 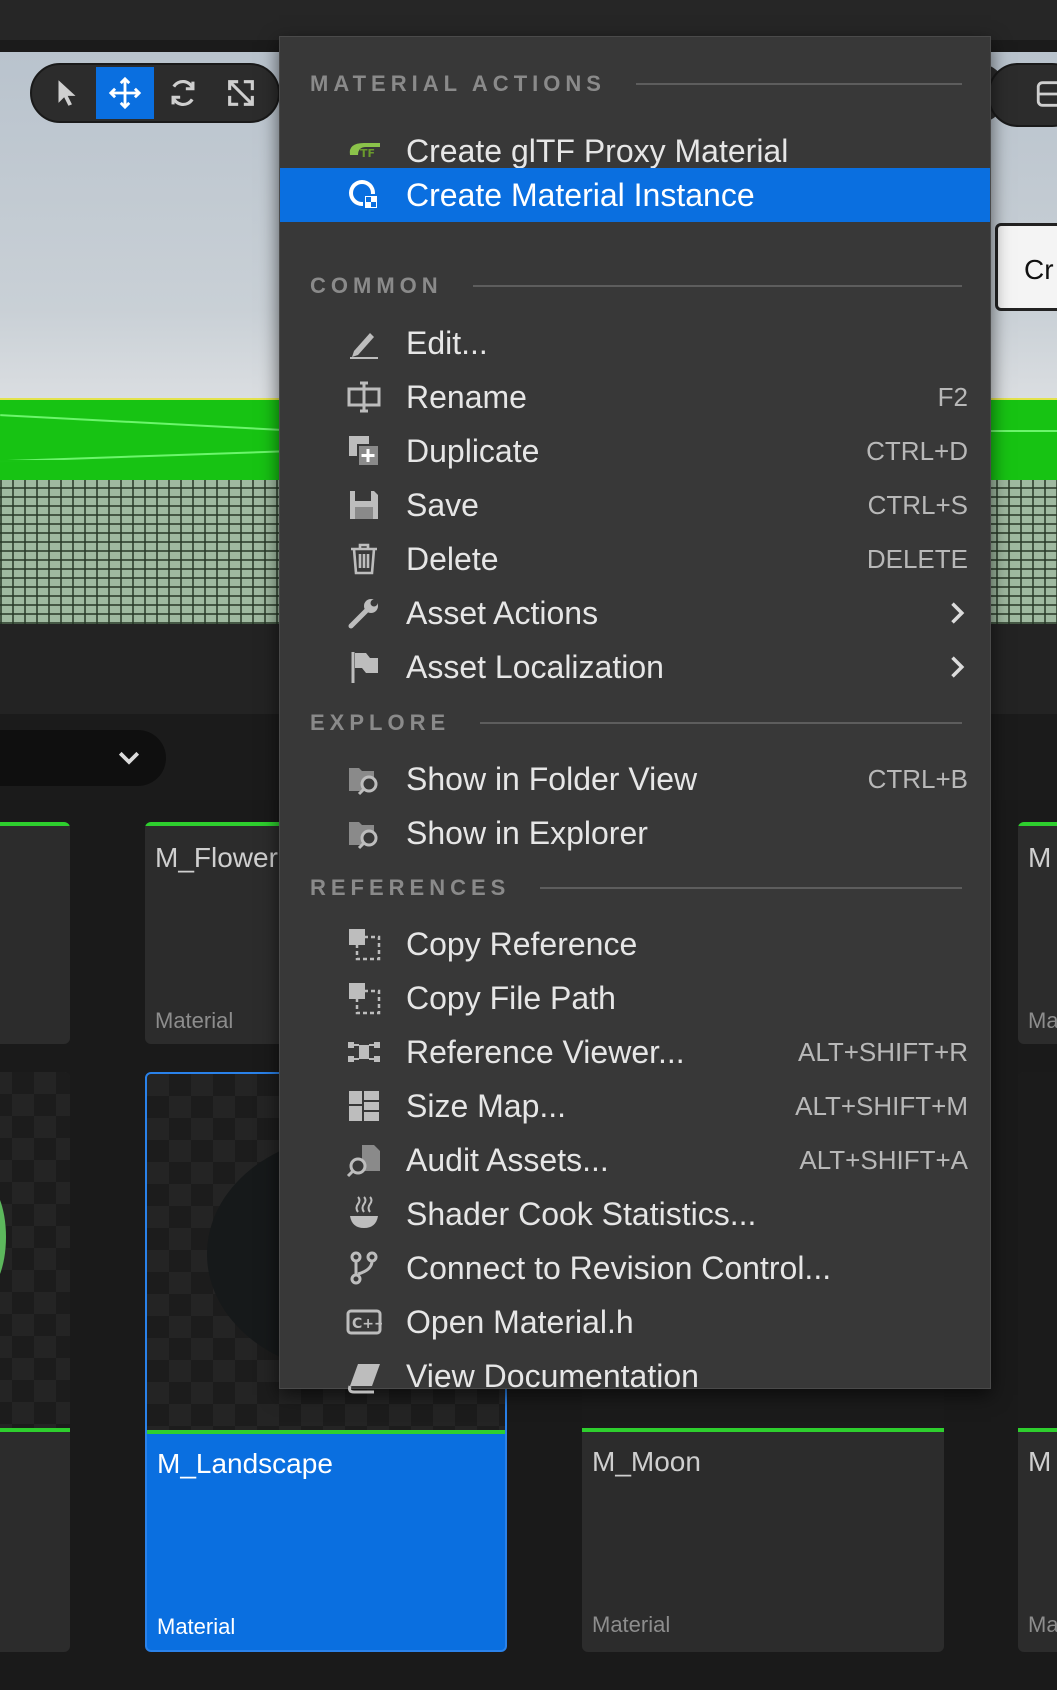 I want to click on svg-text: C++, so click(x=367, y=1324).